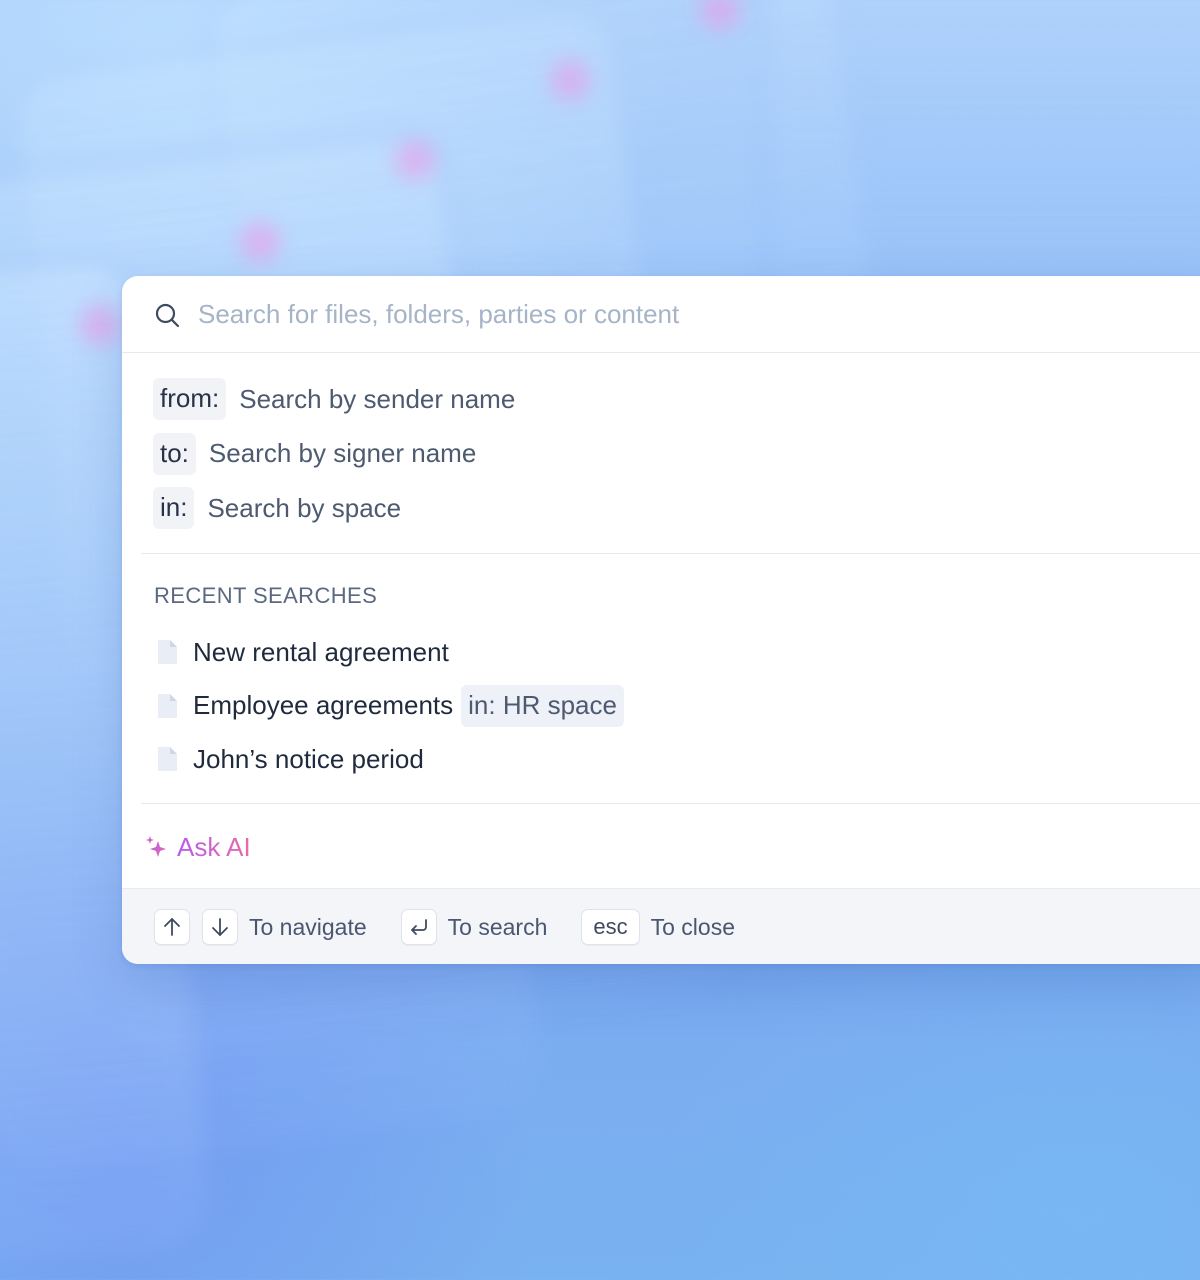  I want to click on filter-description: Search by signer name, so click(342, 453).